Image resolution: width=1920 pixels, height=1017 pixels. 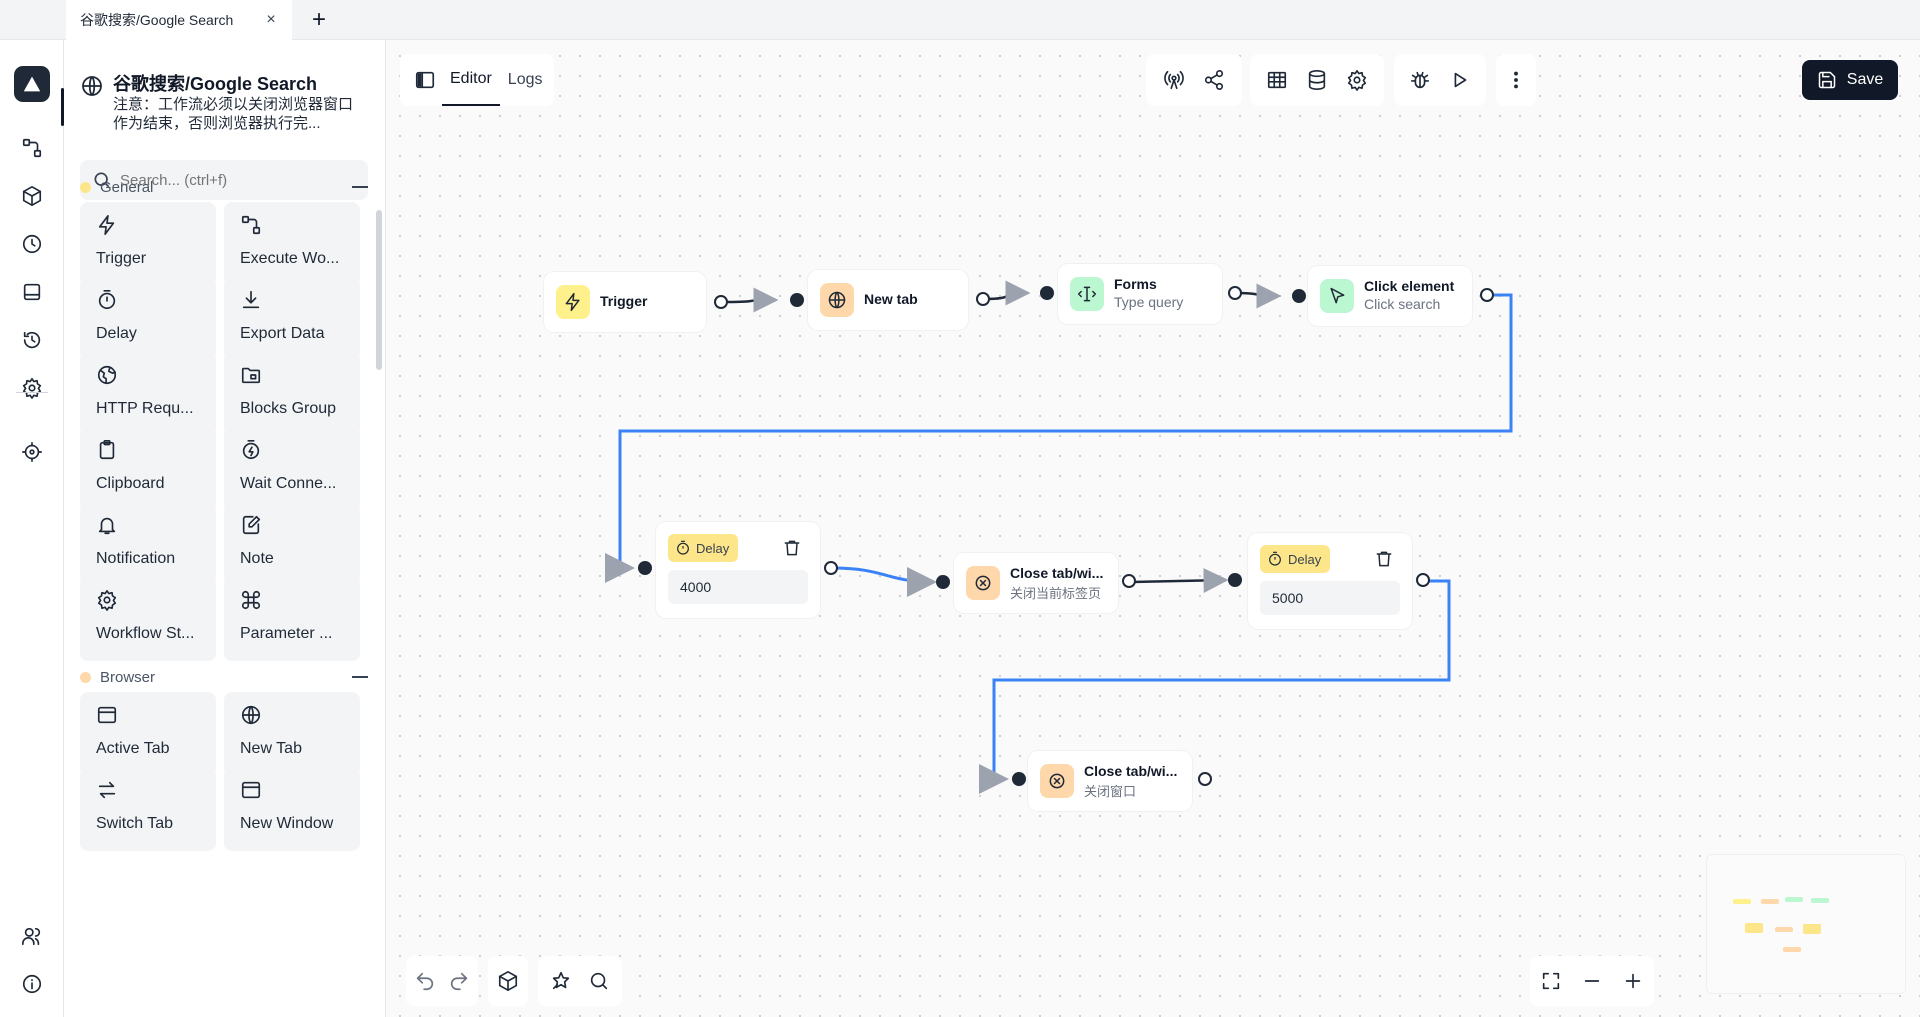 What do you see at coordinates (215, 83) in the screenshot?
I see `workflow-title: 谷歌搜索/Google Search` at bounding box center [215, 83].